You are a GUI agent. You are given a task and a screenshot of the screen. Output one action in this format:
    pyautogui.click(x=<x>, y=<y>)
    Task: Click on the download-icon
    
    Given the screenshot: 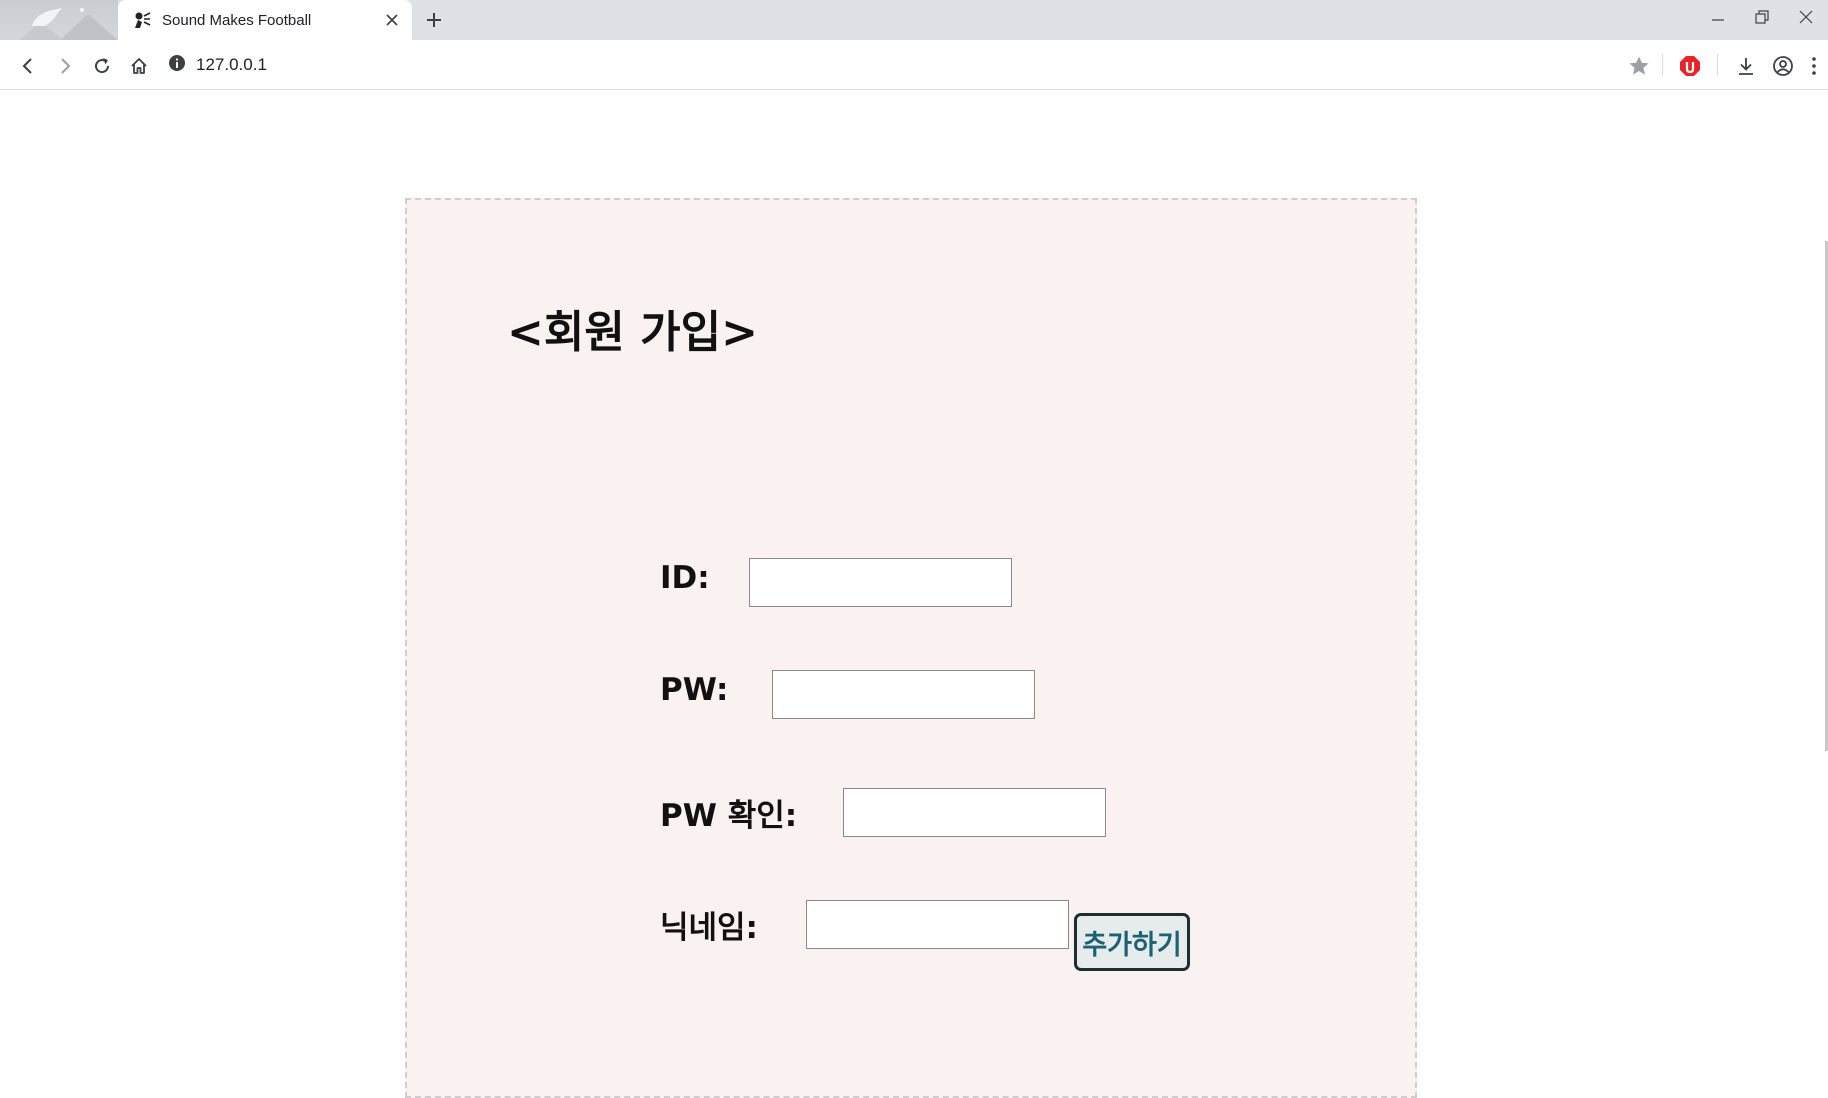 What is the action you would take?
    pyautogui.click(x=1746, y=66)
    